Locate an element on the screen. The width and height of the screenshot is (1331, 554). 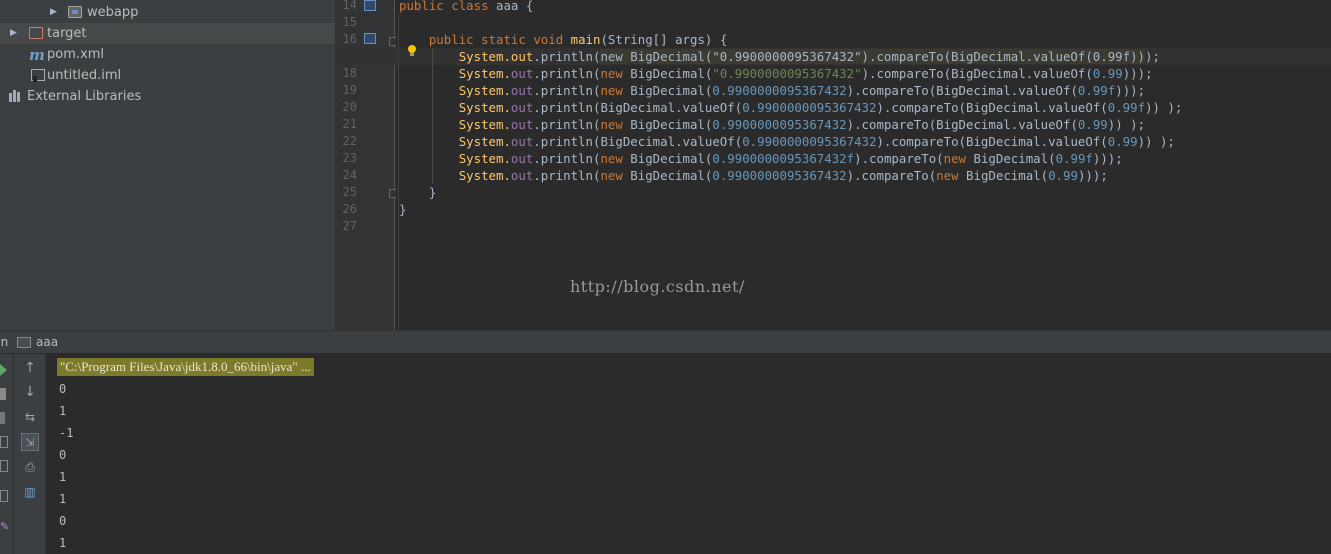
scroll-to-end-icon: ⇲ is located at coordinates (30, 442).